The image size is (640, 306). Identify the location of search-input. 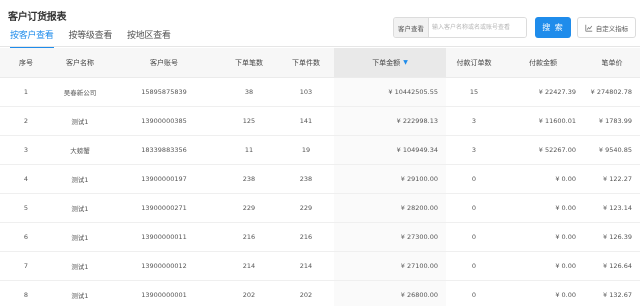
(477, 27).